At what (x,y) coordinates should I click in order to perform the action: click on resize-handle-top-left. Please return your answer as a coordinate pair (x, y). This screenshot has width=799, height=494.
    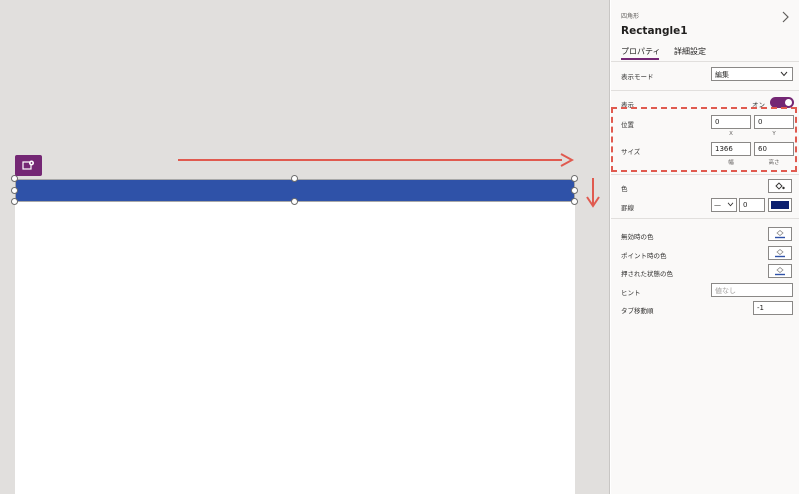
    Looking at the image, I should click on (14, 178).